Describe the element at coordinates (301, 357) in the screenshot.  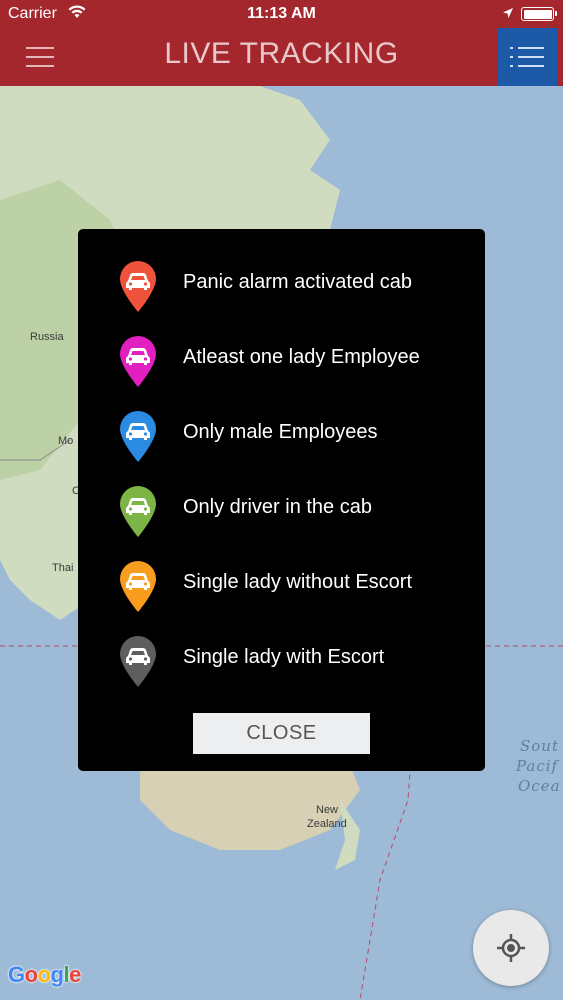
I see `legend-item-label: Atleast one lady Employee` at that location.